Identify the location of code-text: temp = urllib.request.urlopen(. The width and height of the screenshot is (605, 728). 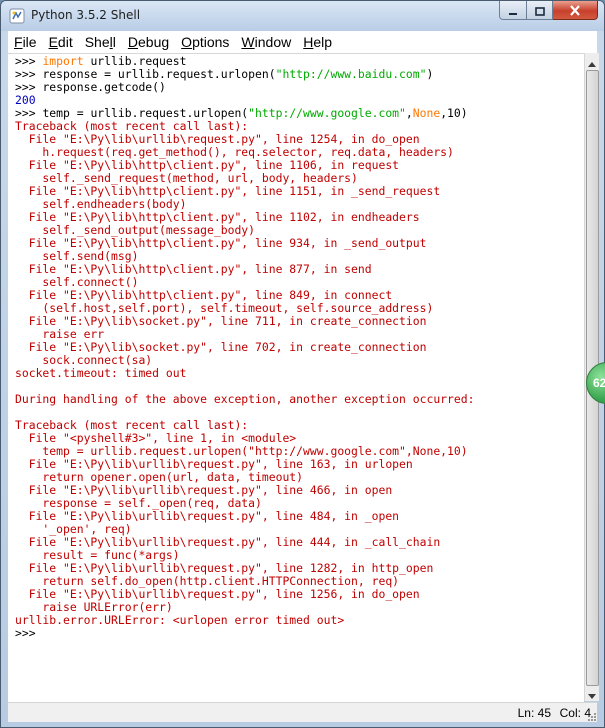
(145, 113).